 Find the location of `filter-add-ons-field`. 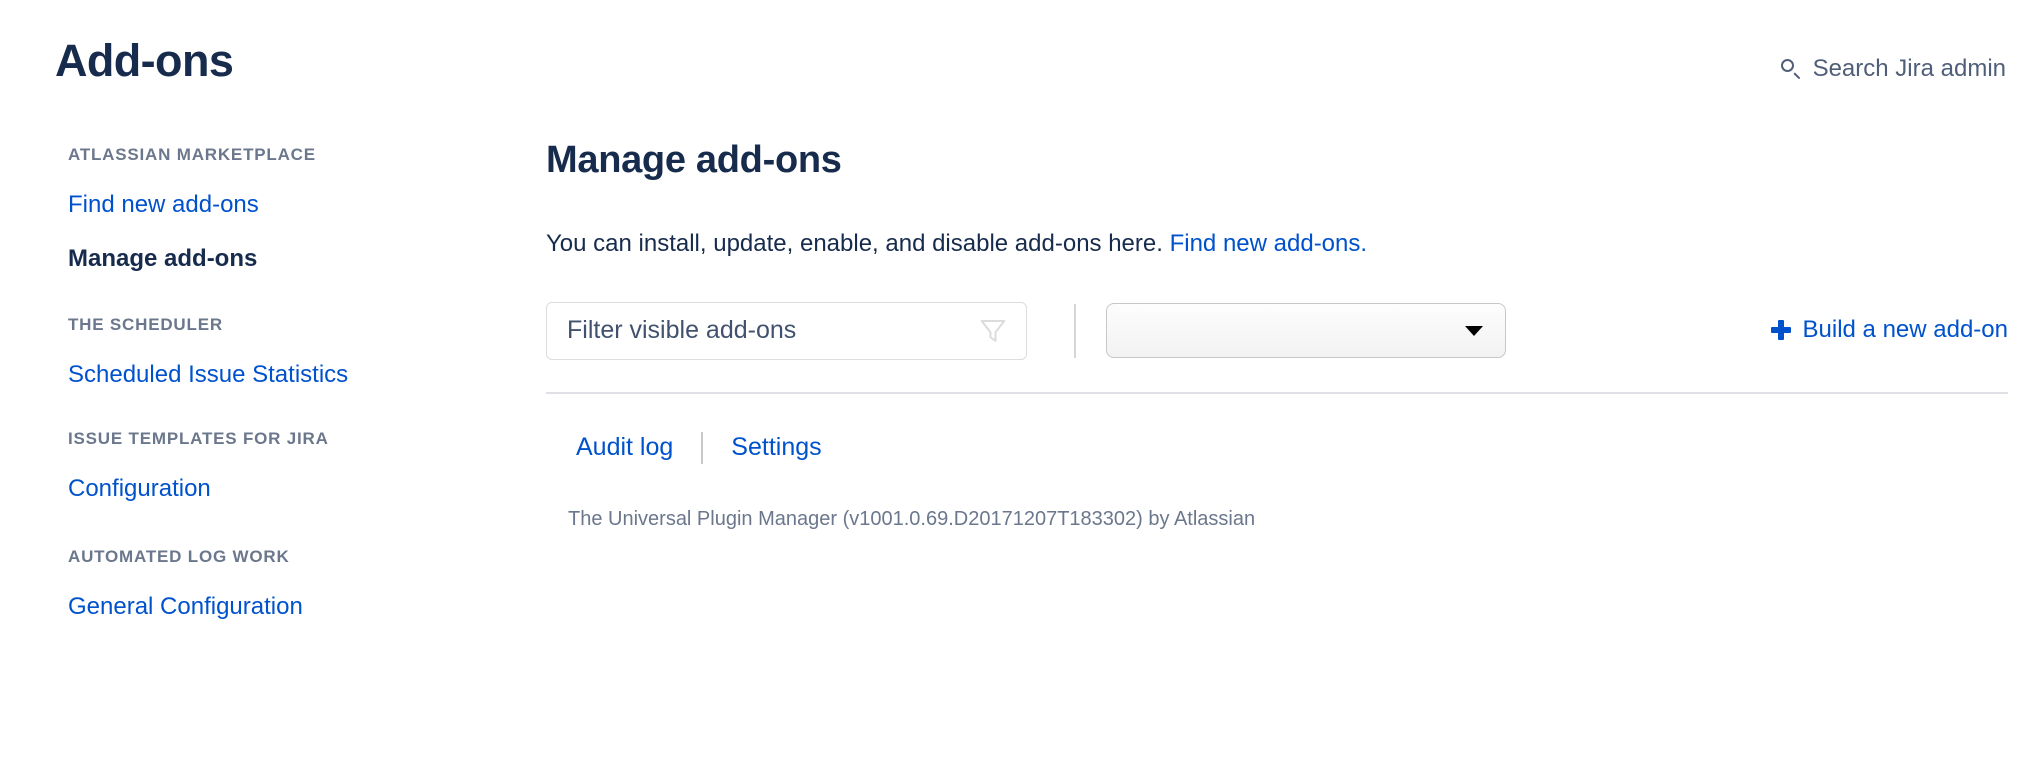

filter-add-ons-field is located at coordinates (786, 330).